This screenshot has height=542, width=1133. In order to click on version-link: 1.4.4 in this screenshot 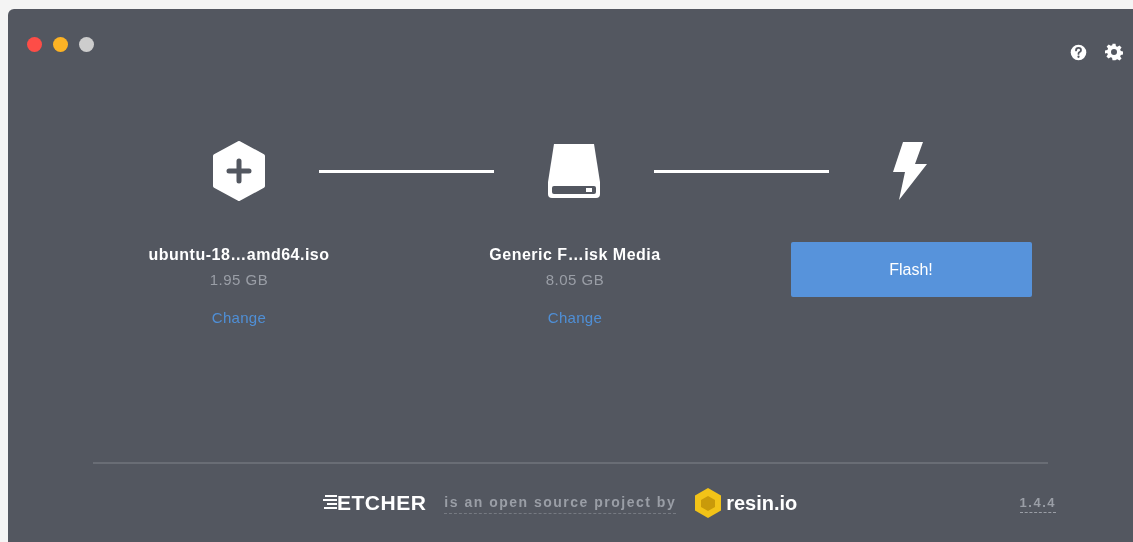, I will do `click(1037, 503)`.